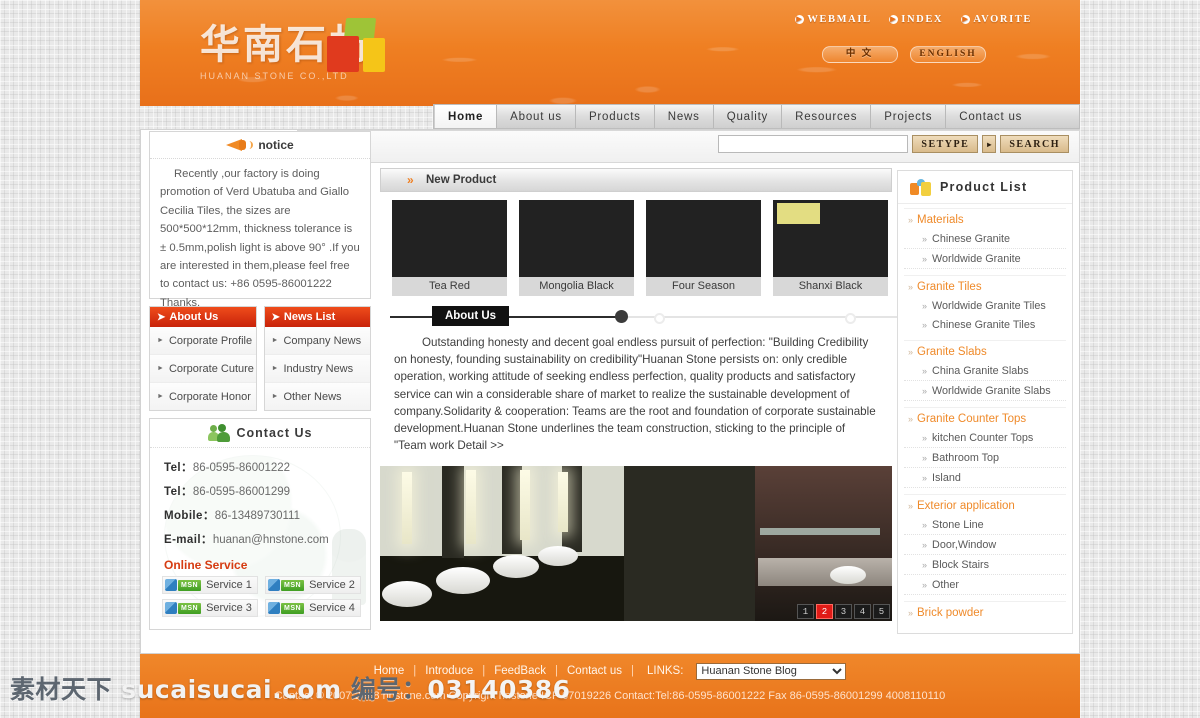 The height and width of the screenshot is (718, 1200). Describe the element at coordinates (985, 352) in the screenshot. I see `product-category-granite-slabs: » Granite Slabs` at that location.